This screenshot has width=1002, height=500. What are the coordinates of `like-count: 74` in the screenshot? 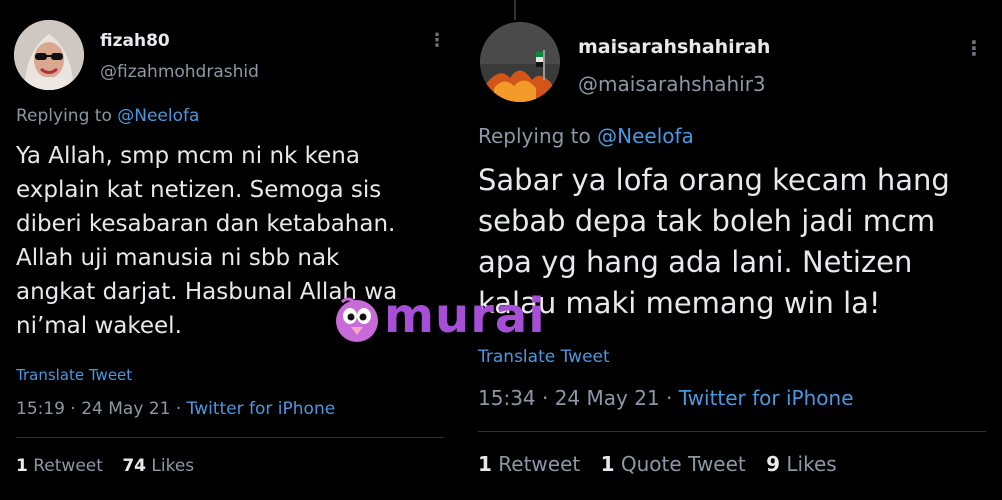 It's located at (134, 466).